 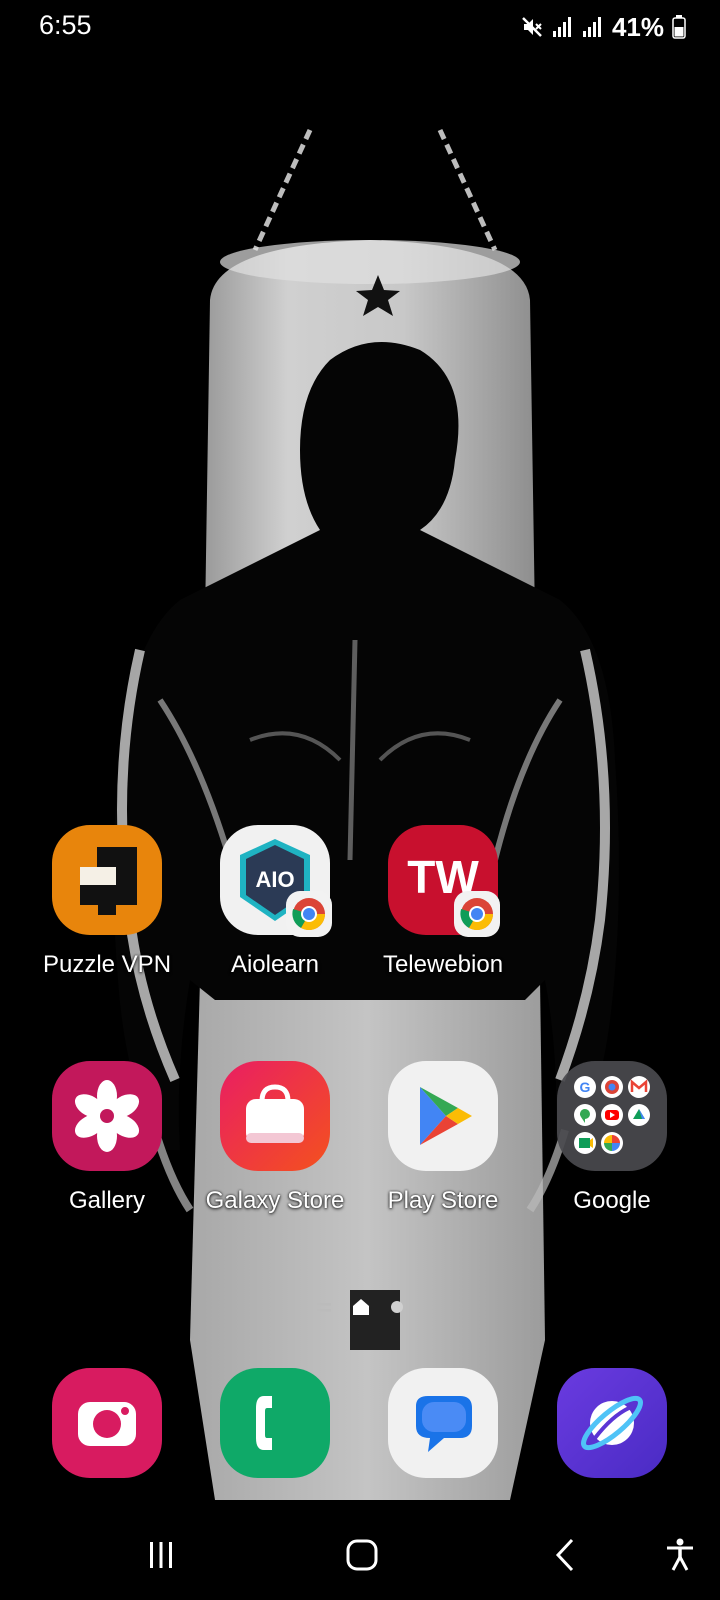 I want to click on navigation-bar, so click(x=360, y=1555).